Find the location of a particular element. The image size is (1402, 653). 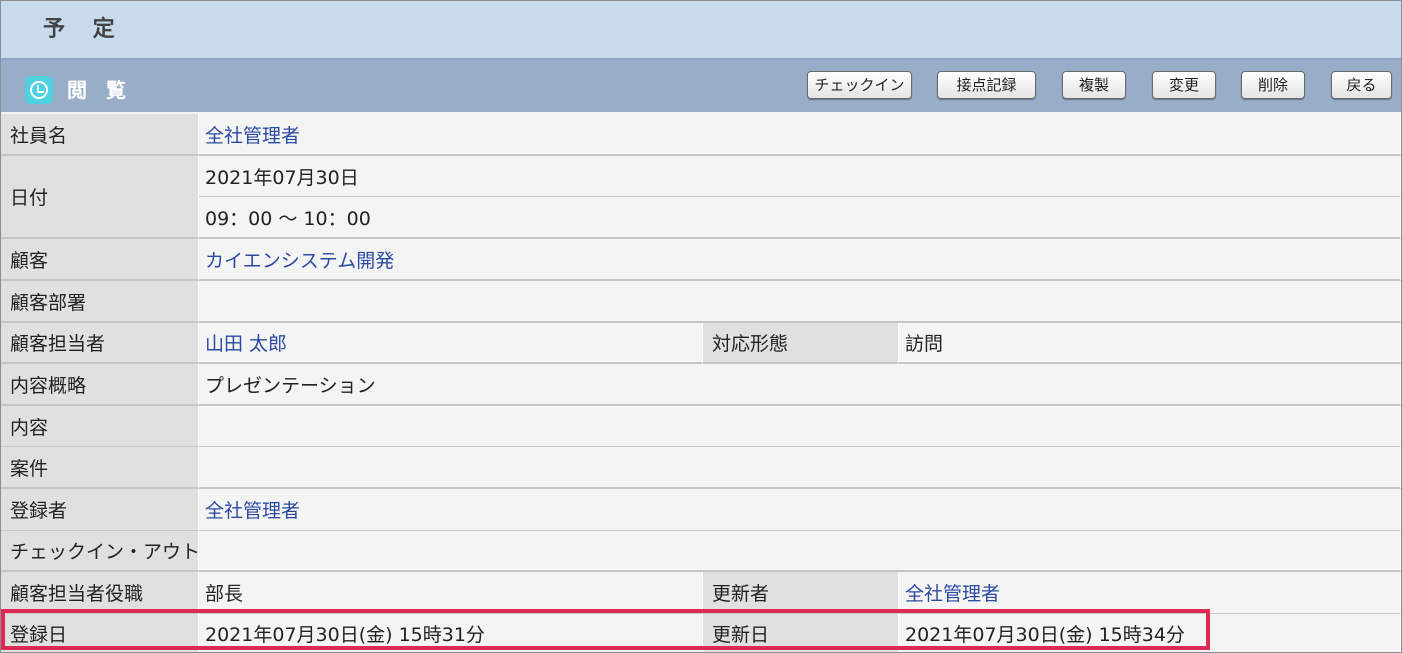

content-label: 内容 is located at coordinates (100, 426).